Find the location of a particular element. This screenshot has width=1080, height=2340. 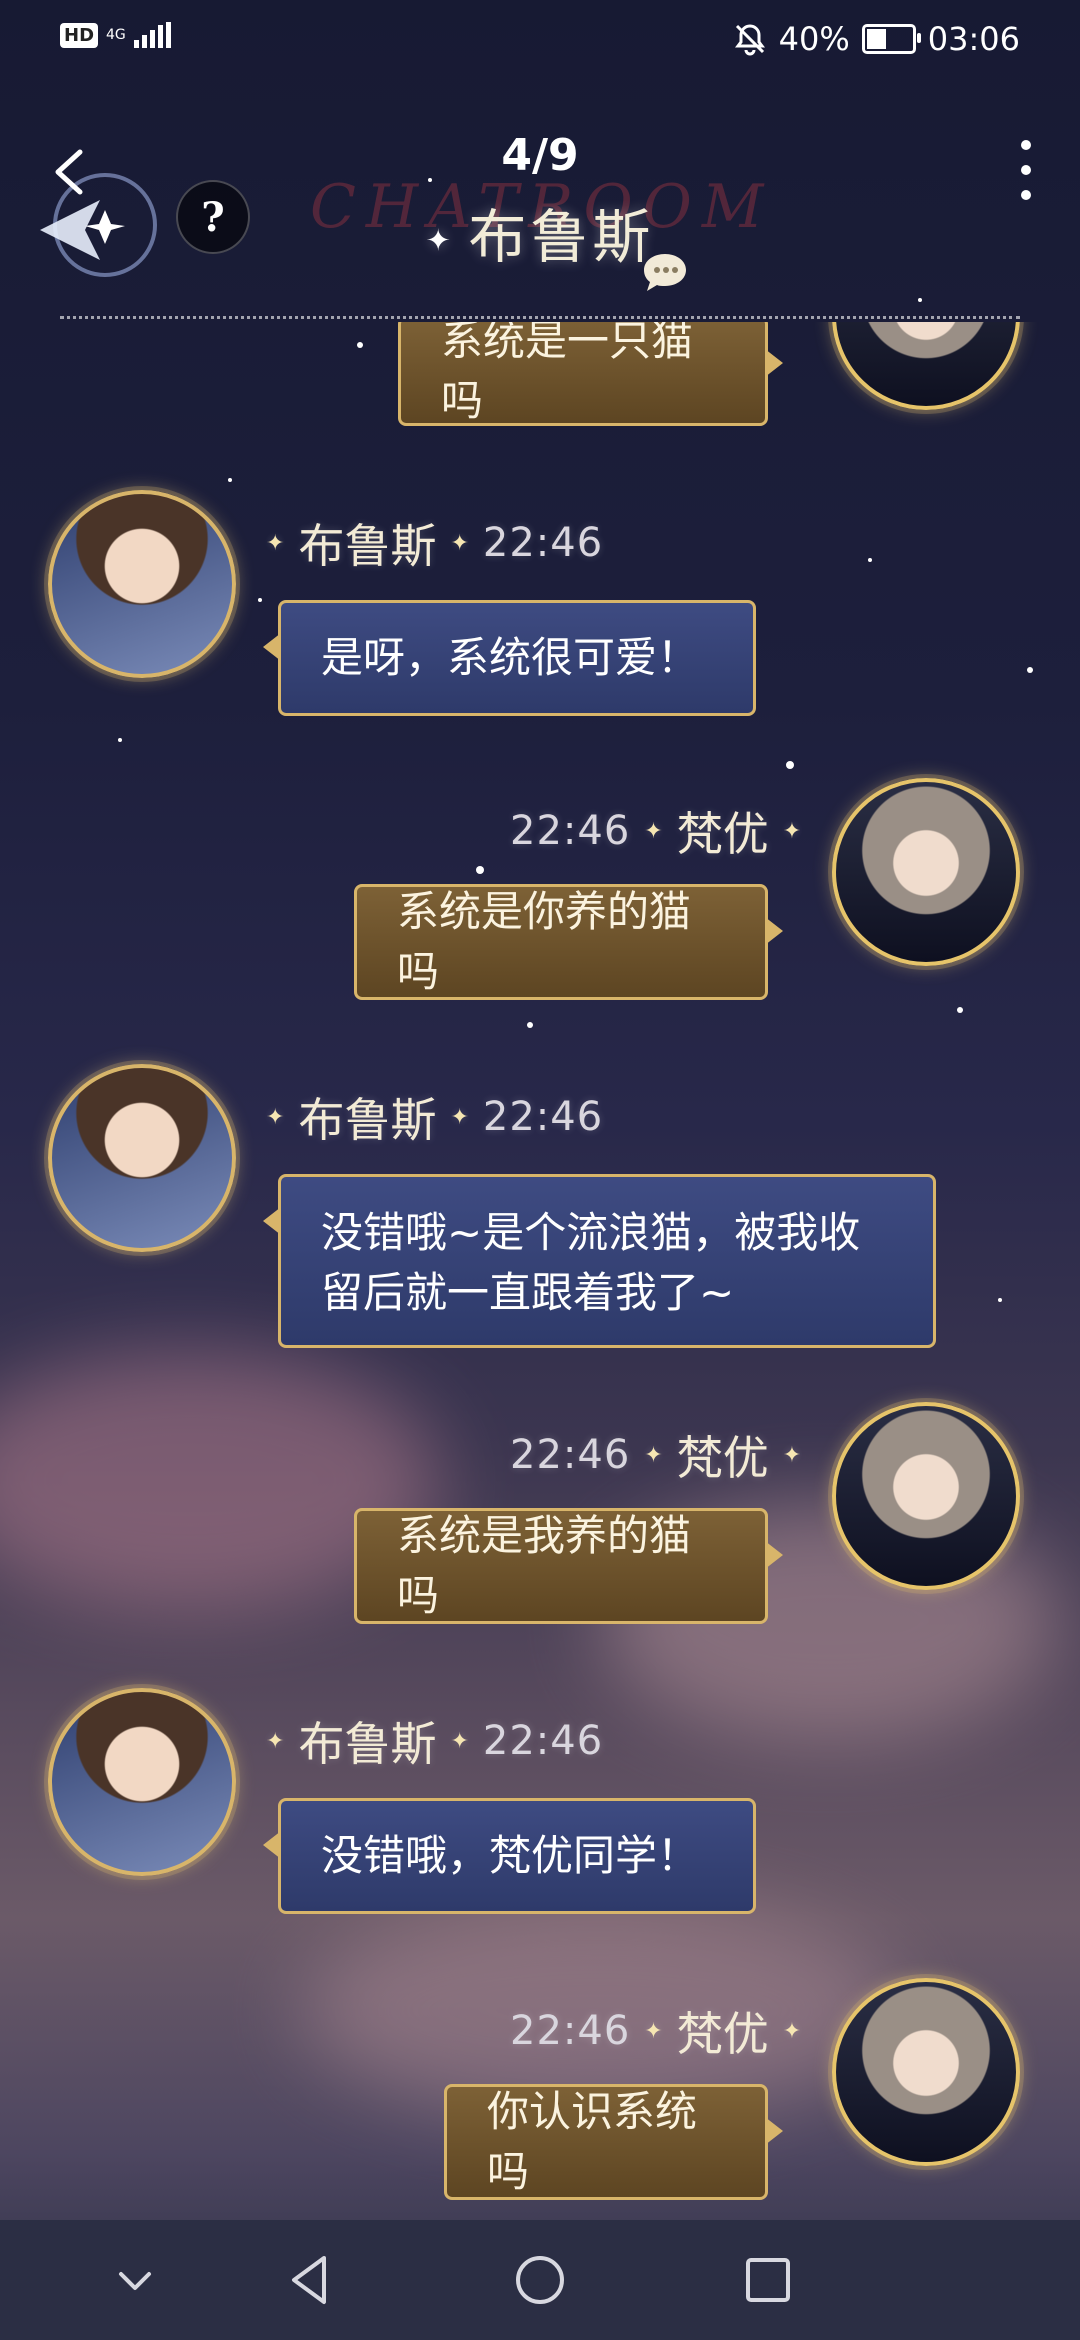

message-bubble: 没错哦~是个流浪猫，被我收 留后就一直跟着我了~ is located at coordinates (599, 1261).